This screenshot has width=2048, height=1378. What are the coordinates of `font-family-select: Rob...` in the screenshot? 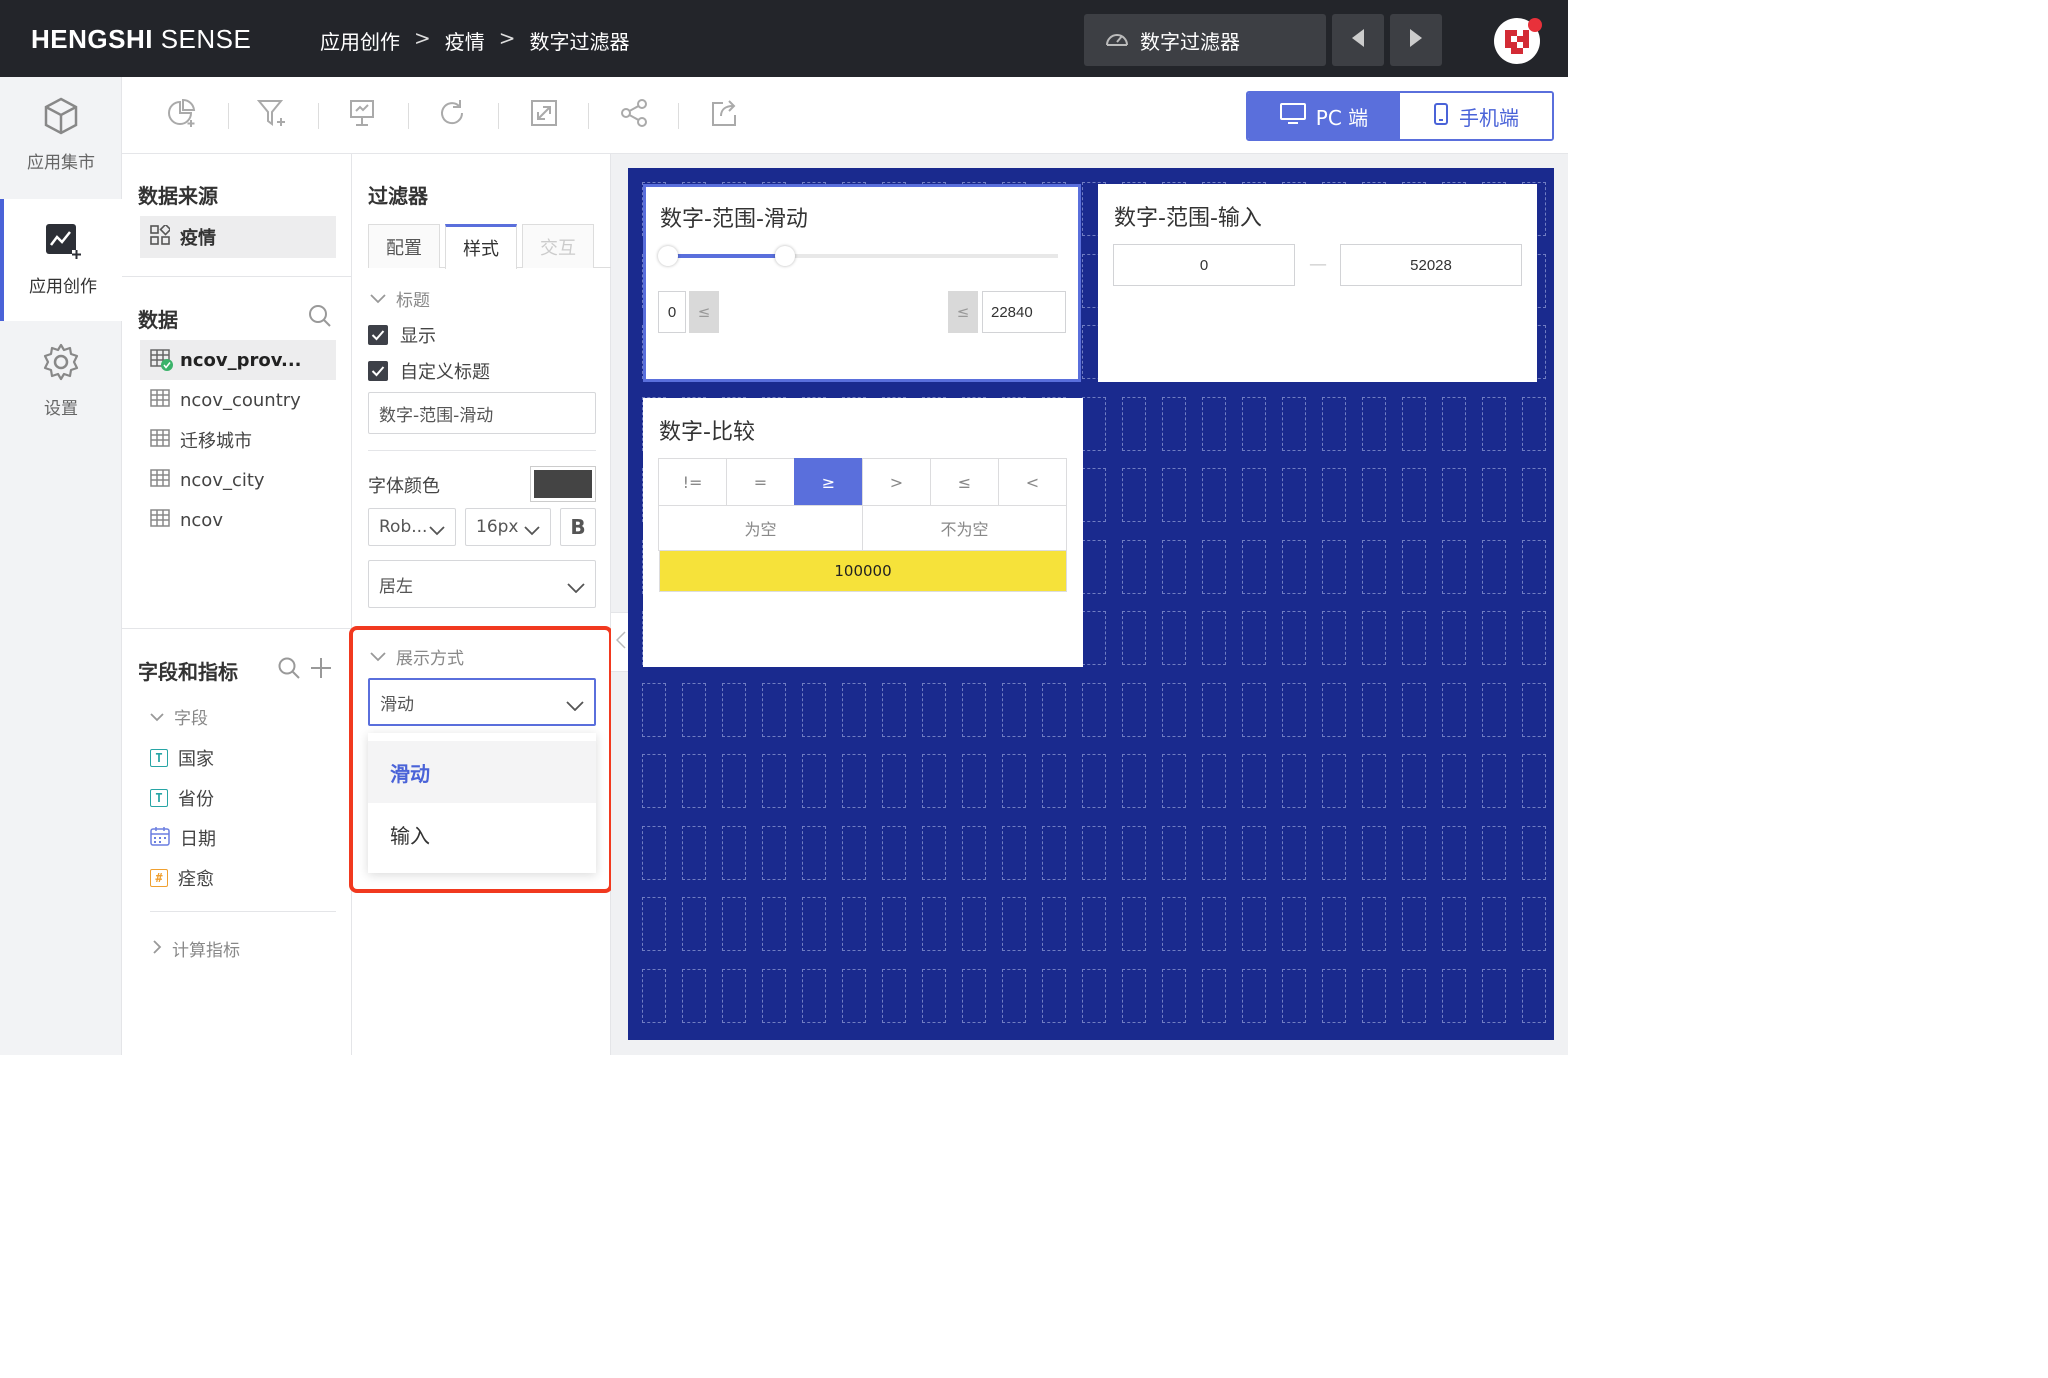 It's located at (412, 527).